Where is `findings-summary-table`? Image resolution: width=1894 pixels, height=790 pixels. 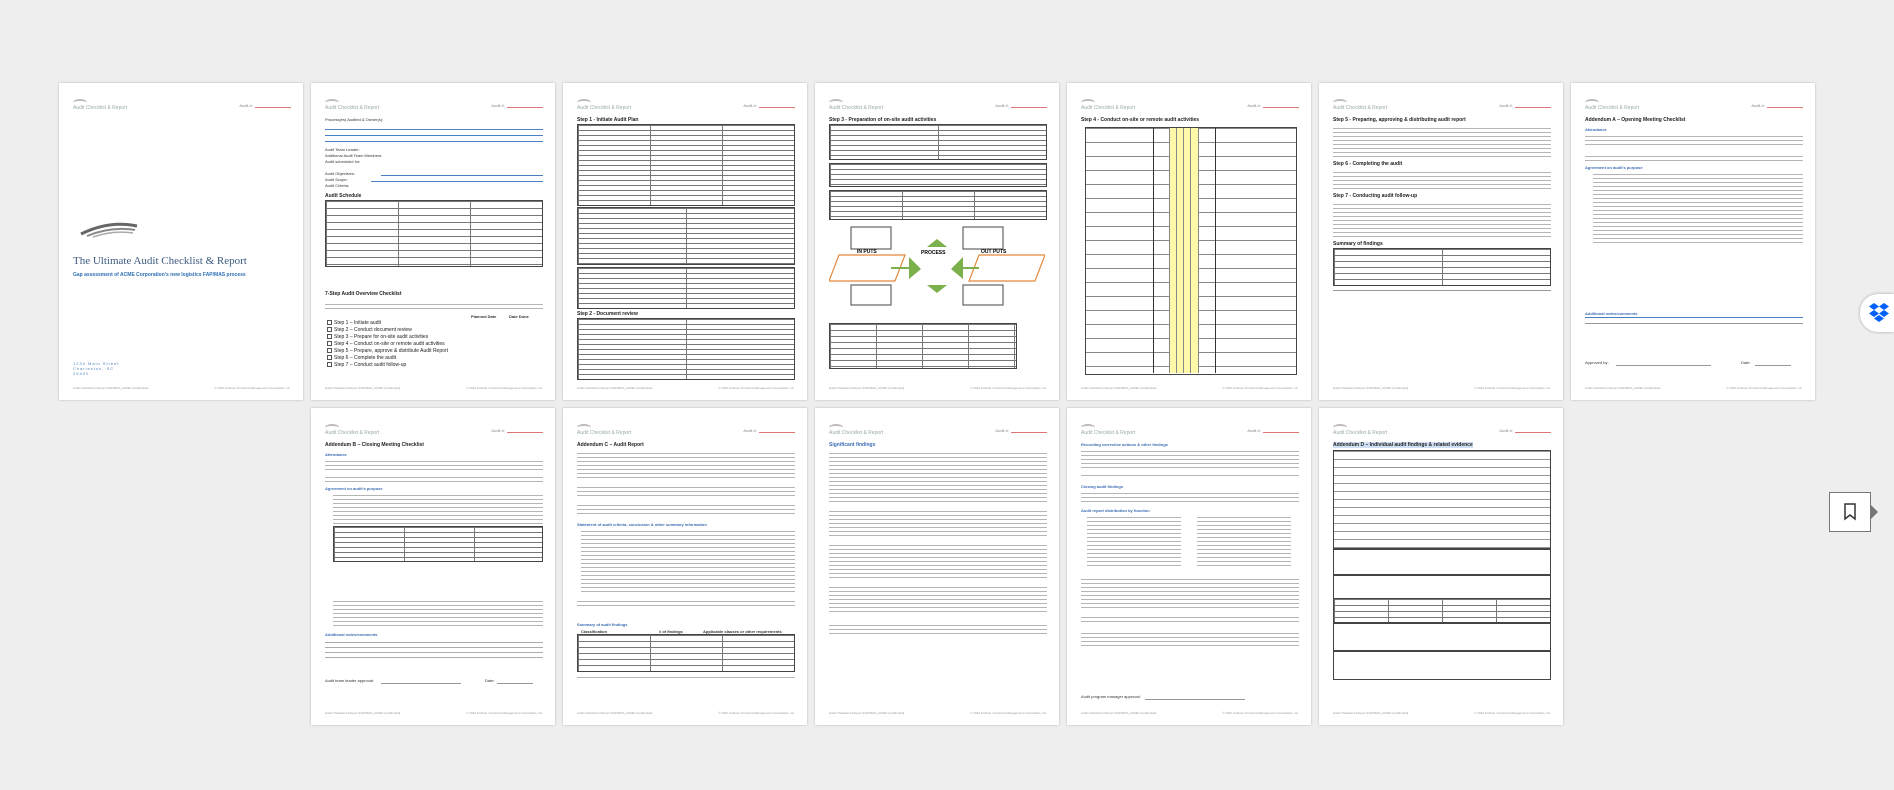 findings-summary-table is located at coordinates (1442, 267).